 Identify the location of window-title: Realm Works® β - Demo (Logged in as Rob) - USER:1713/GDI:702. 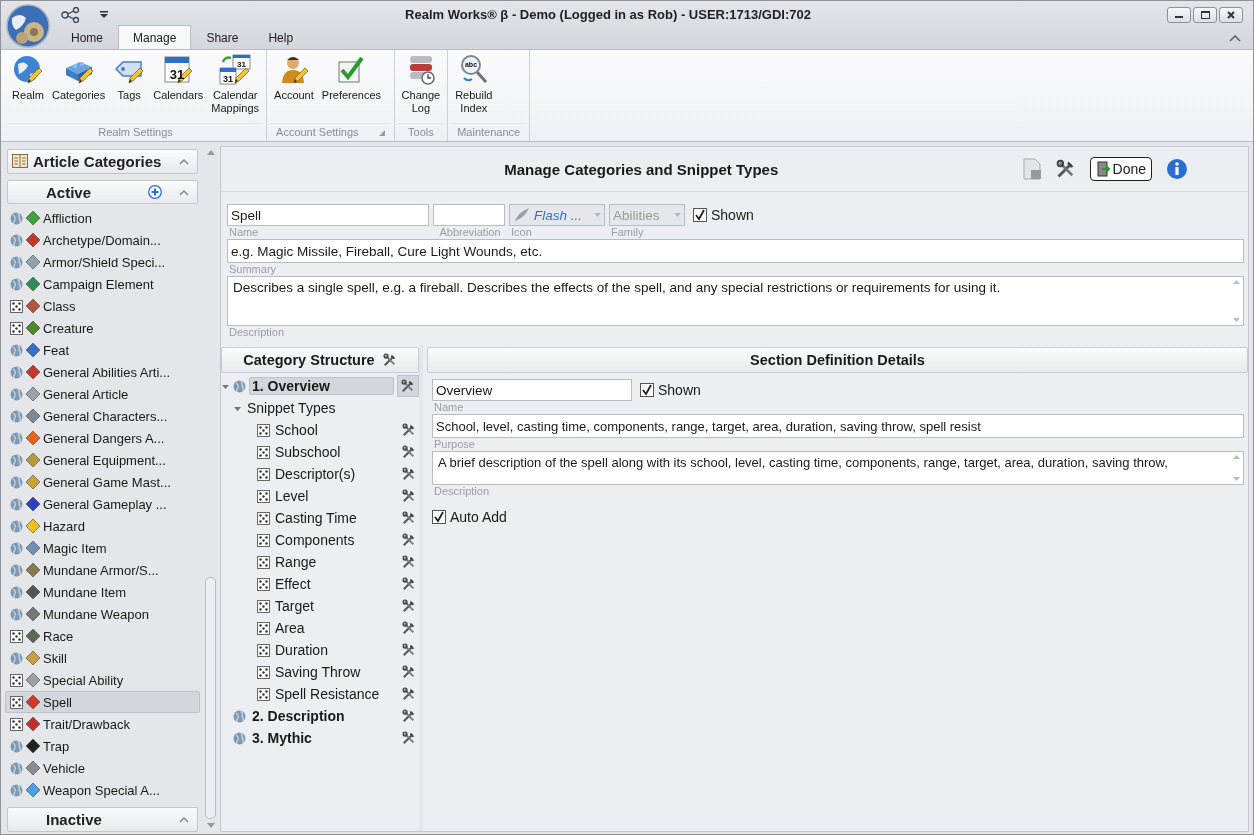
(608, 14).